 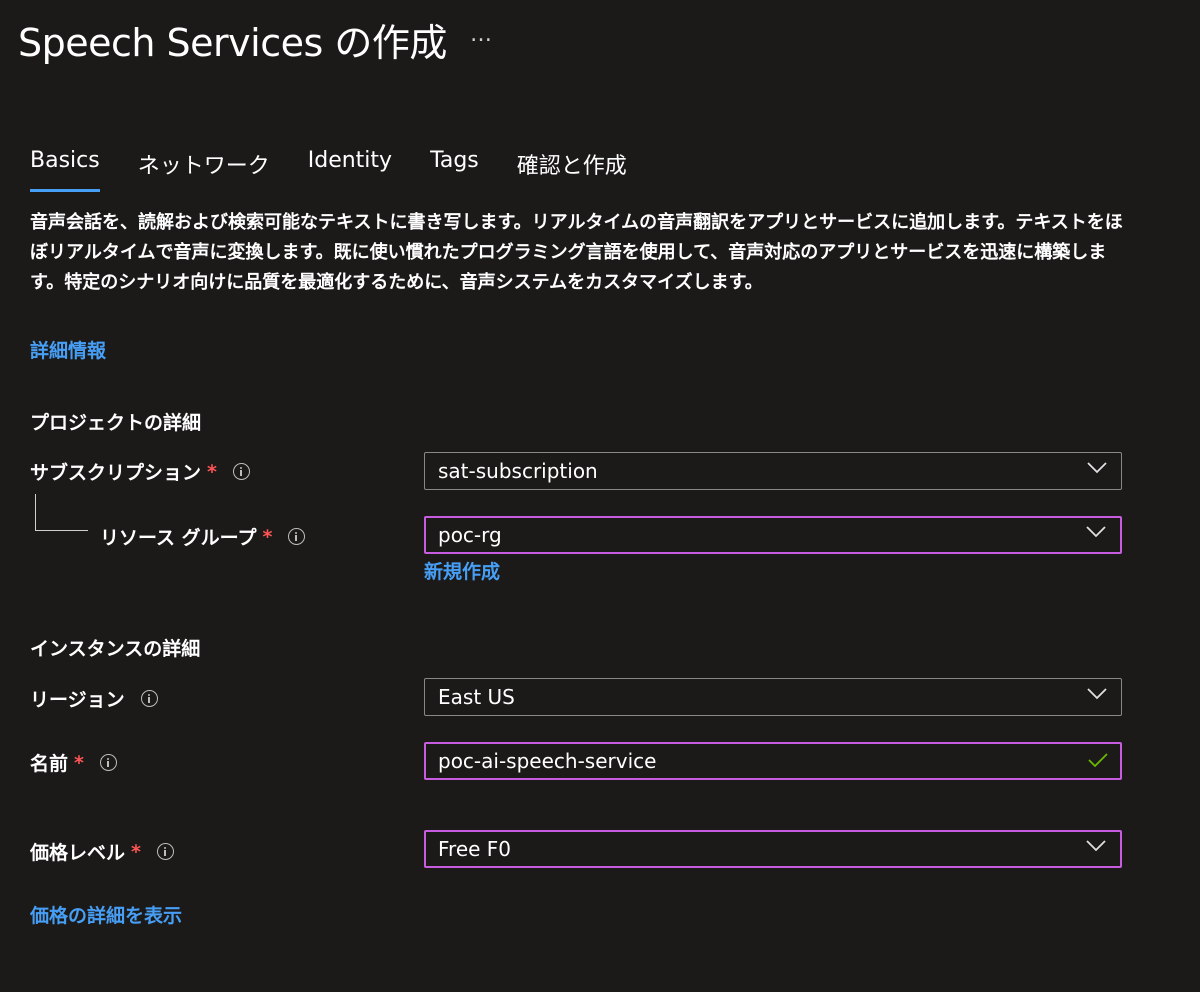 What do you see at coordinates (65, 170) in the screenshot?
I see `tab-basics: Basics` at bounding box center [65, 170].